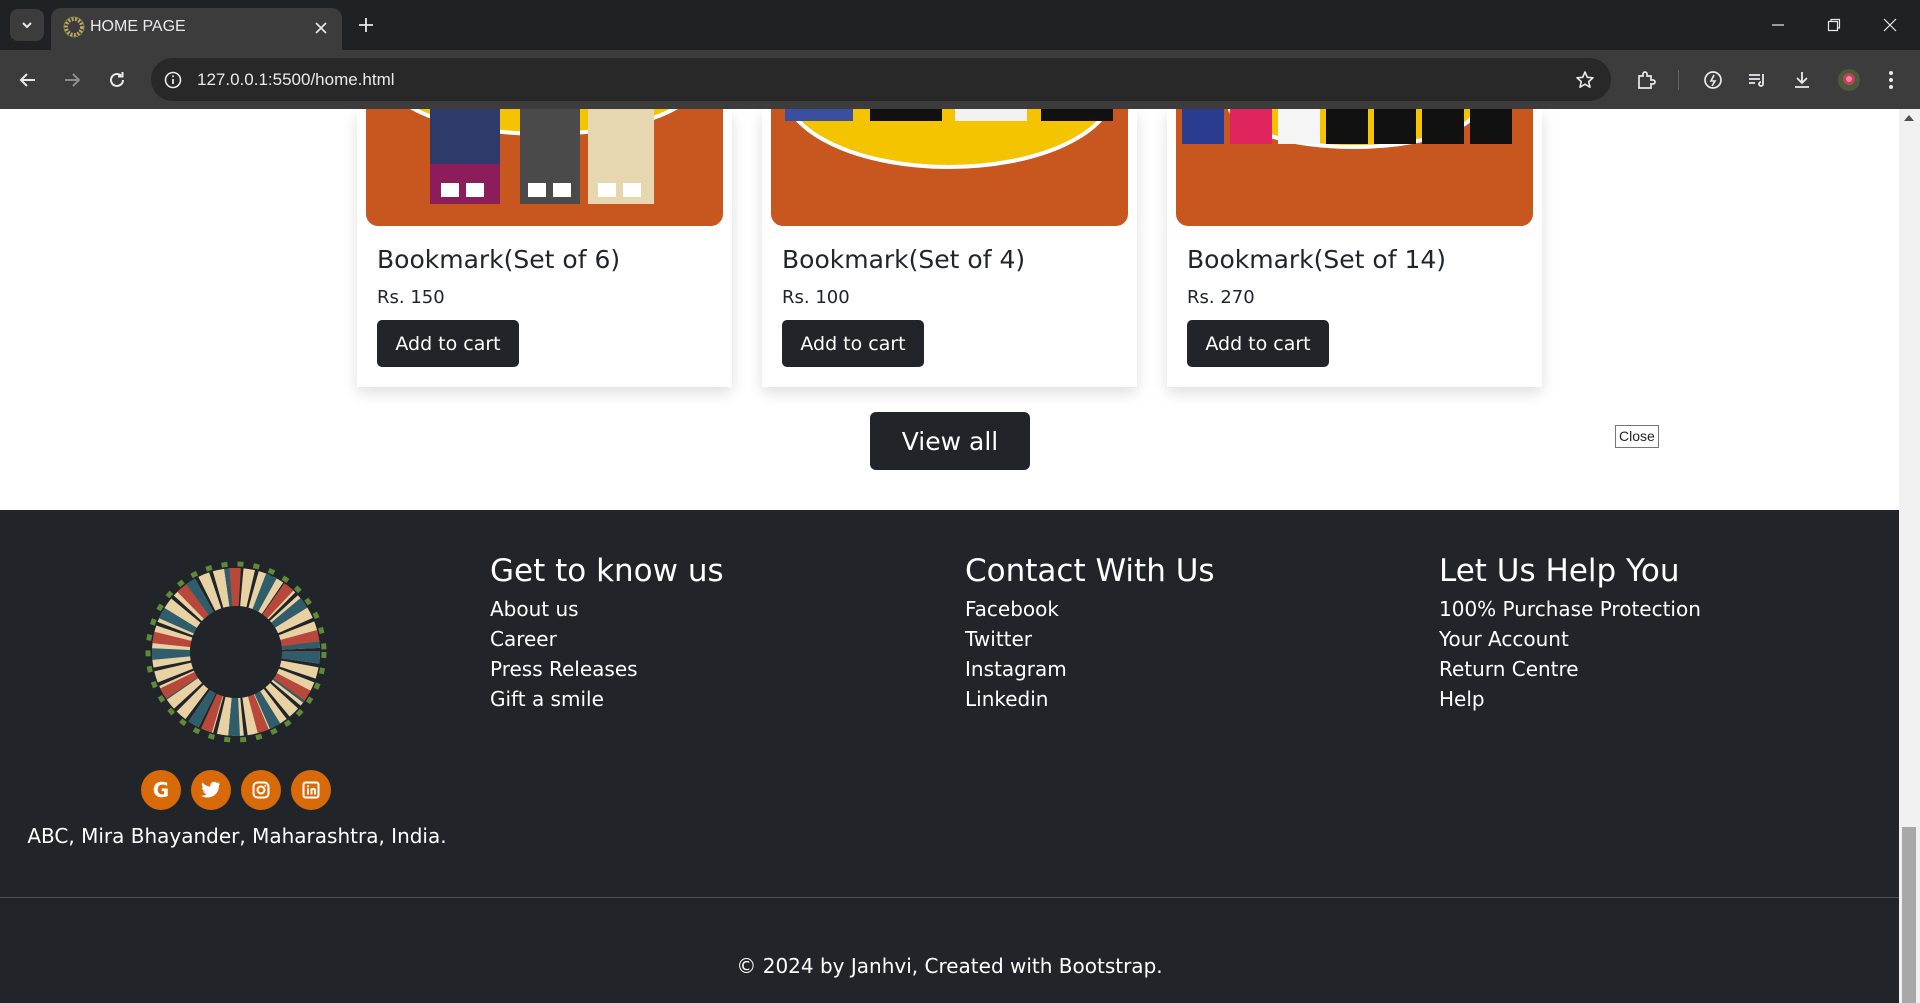 The width and height of the screenshot is (1920, 1003). I want to click on link-your-account: Your Account, so click(1504, 639).